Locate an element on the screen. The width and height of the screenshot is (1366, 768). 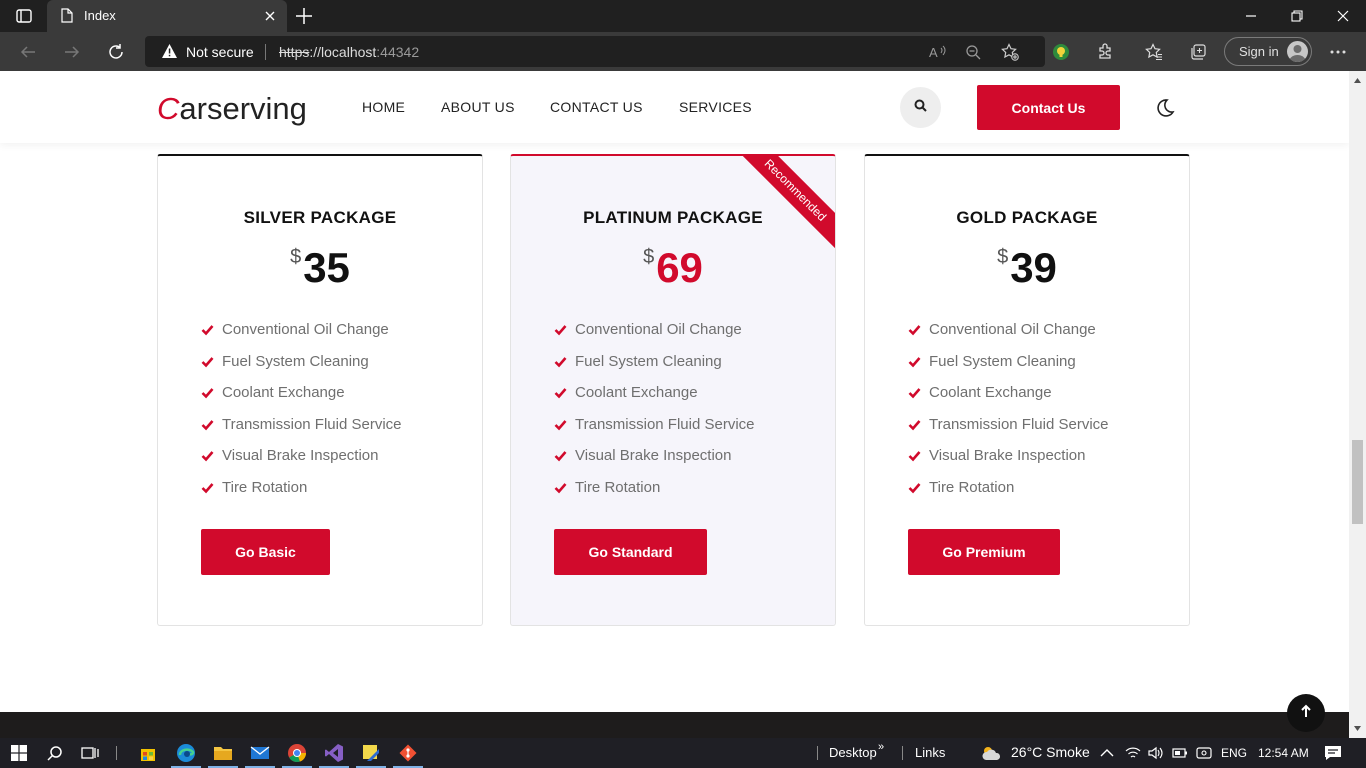
tab-title: Index is located at coordinates (100, 15).